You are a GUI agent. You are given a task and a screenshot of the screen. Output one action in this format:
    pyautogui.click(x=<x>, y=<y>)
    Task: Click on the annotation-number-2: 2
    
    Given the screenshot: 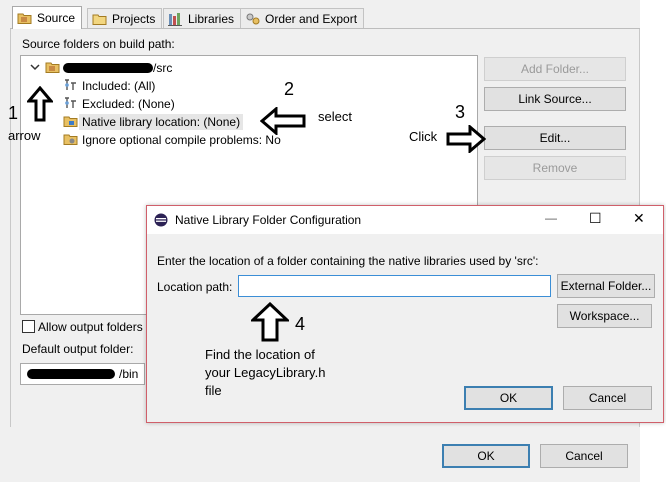 What is the action you would take?
    pyautogui.click(x=289, y=89)
    